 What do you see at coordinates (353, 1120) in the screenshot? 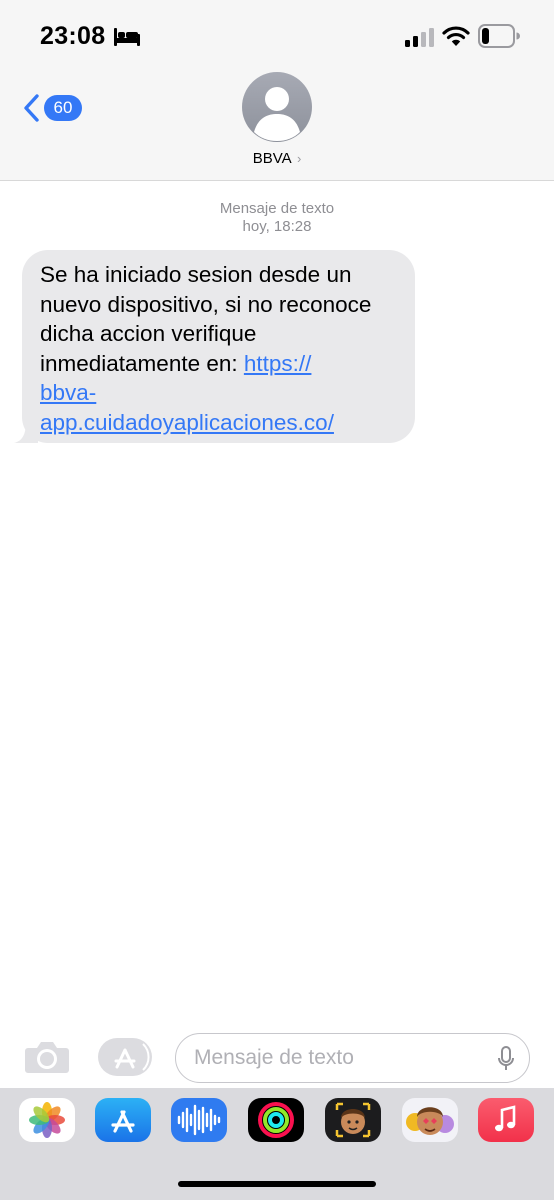
I see `memoji-app-icon` at bounding box center [353, 1120].